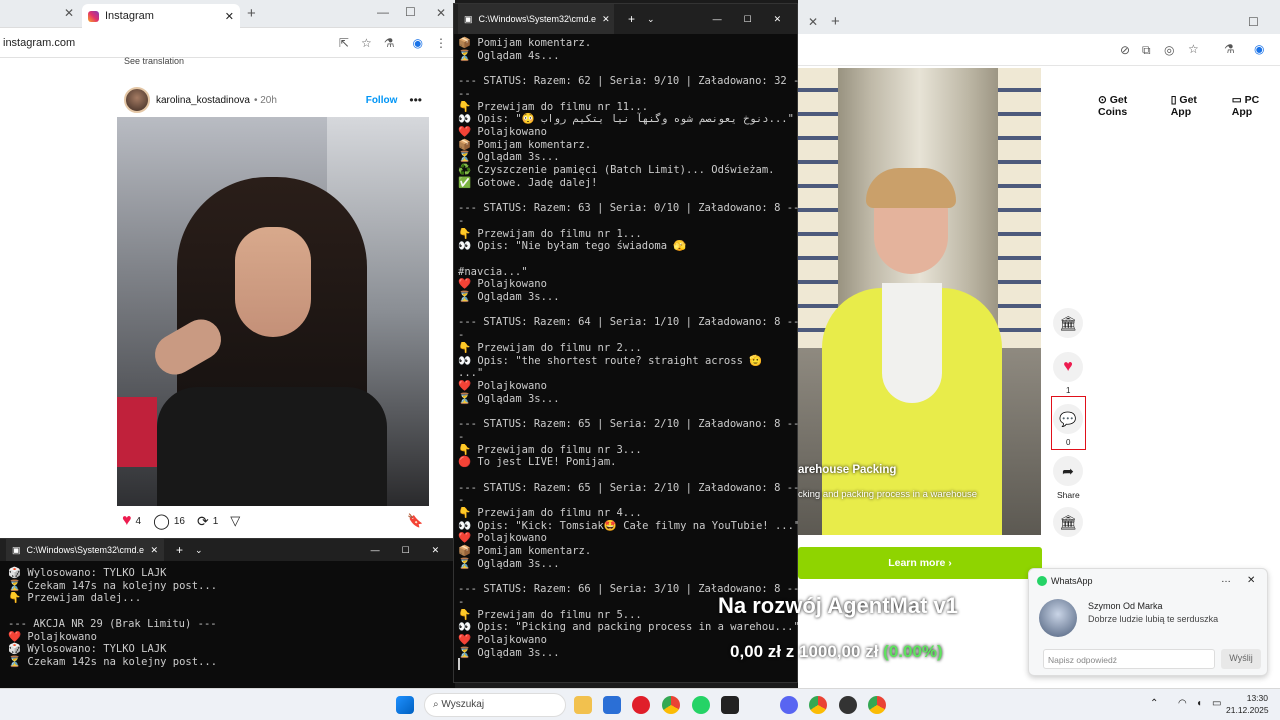 Image resolution: width=1280 pixels, height=720 pixels. What do you see at coordinates (1068, 323) in the screenshot?
I see `ad-avatar-icon: 🏛` at bounding box center [1068, 323].